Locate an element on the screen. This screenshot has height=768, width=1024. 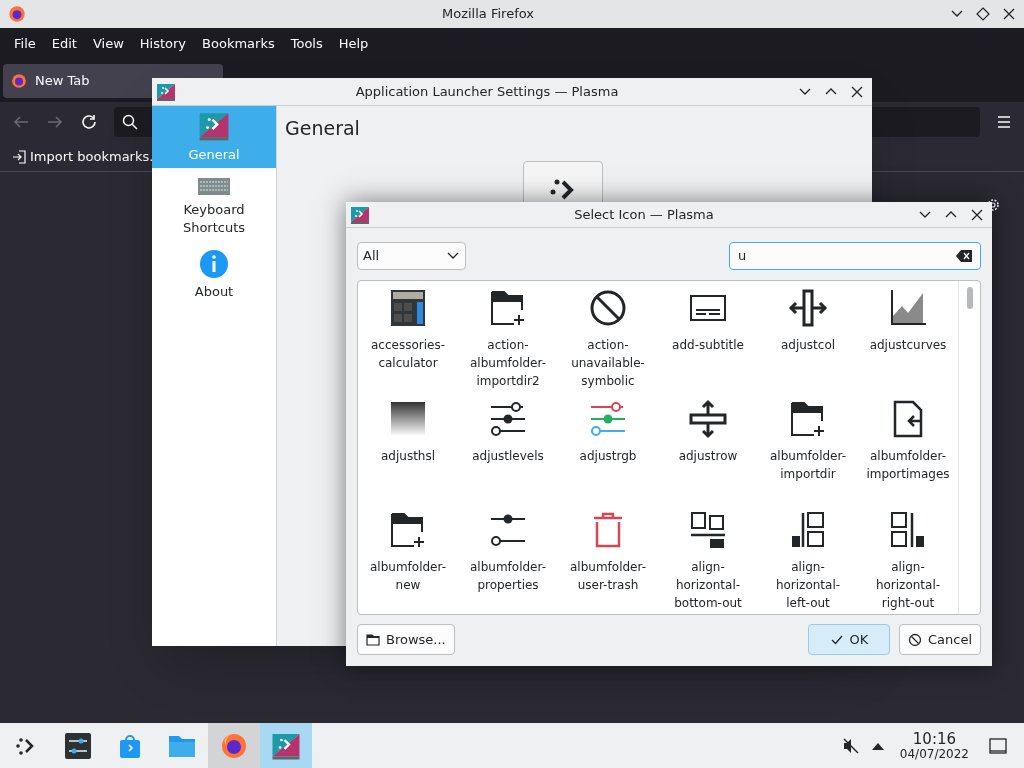
keyboard-icon is located at coordinates (214, 186).